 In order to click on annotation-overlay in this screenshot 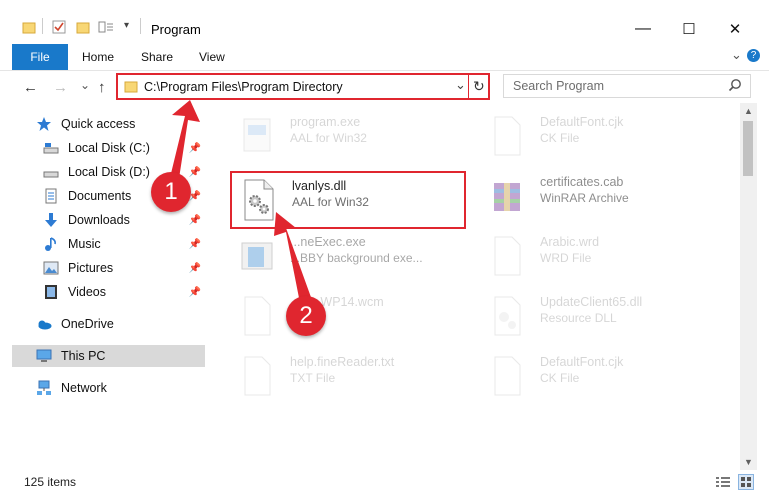, I will do `click(239, 201)`.